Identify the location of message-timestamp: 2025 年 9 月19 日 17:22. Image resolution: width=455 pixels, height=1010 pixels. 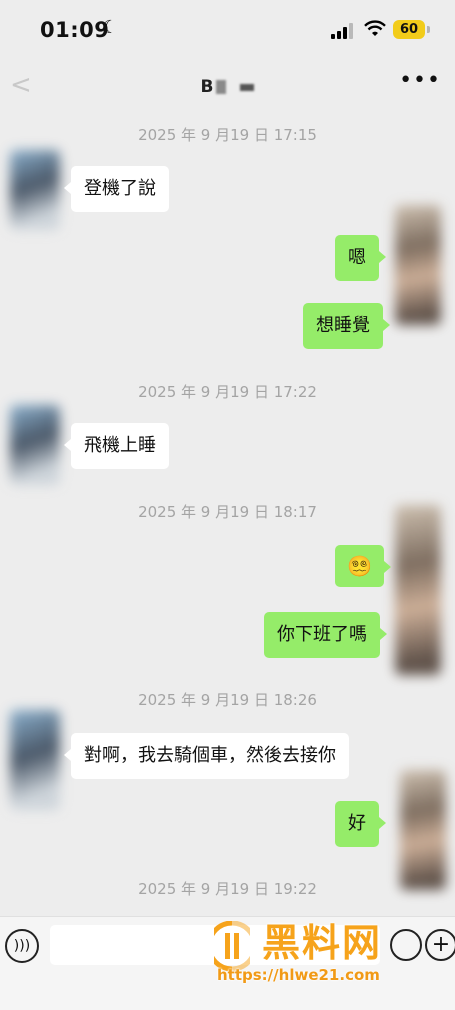
(227, 392).